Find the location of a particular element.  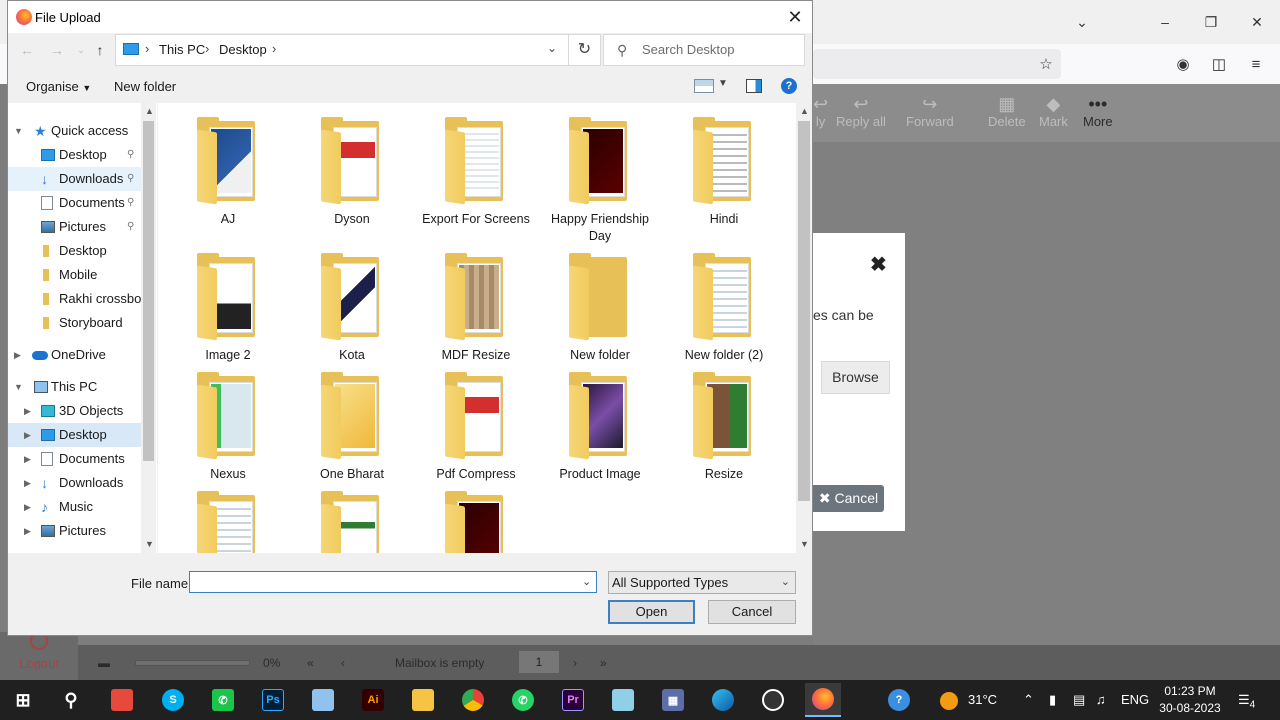

bookmark-star-icon: ☆ is located at coordinates (1046, 65).